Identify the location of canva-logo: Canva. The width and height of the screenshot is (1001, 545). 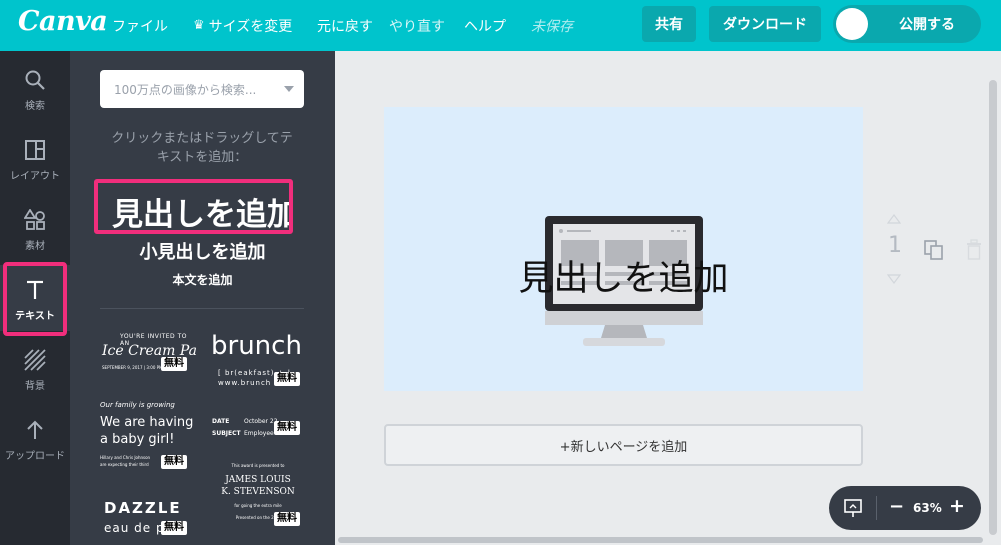
(63, 21).